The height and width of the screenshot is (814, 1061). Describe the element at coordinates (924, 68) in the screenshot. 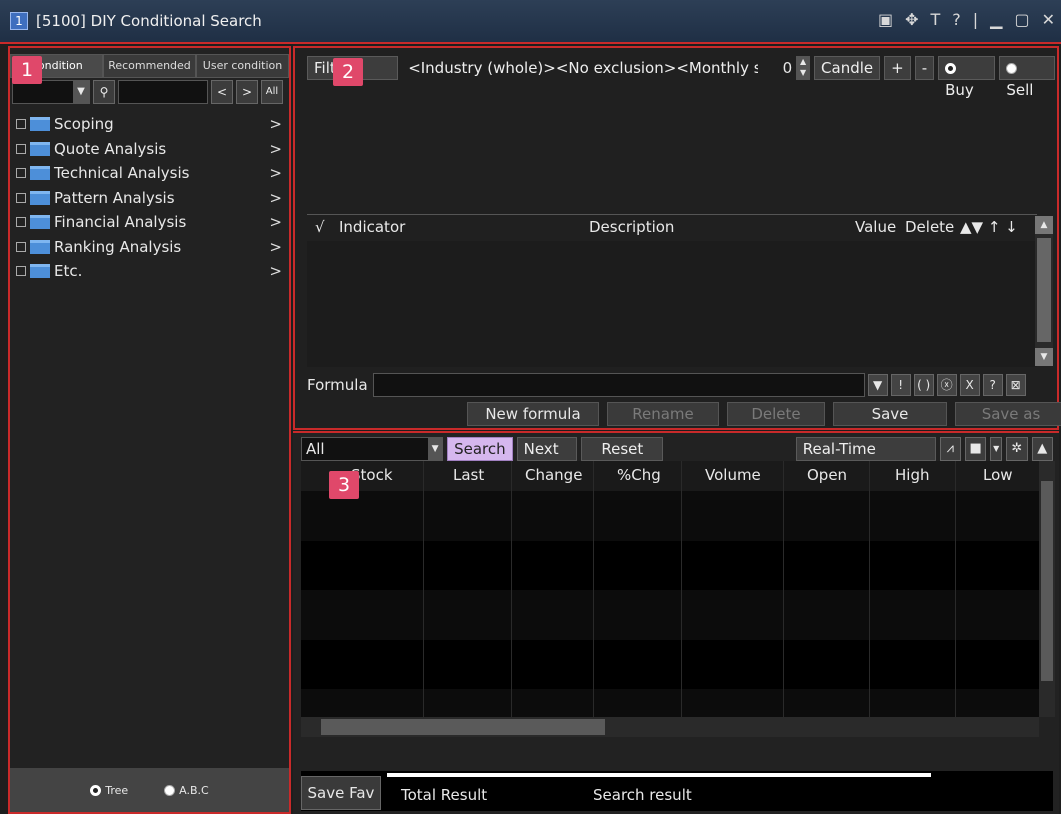

I see `minus-button: -` at that location.